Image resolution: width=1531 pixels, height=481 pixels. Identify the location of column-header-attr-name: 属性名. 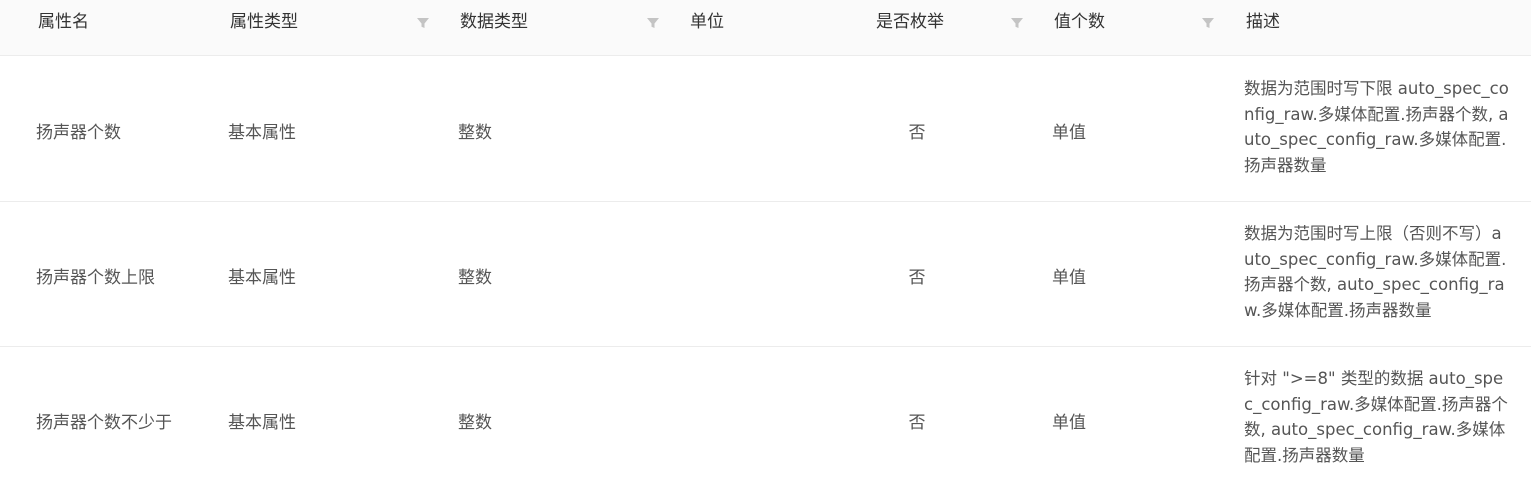
(63, 22).